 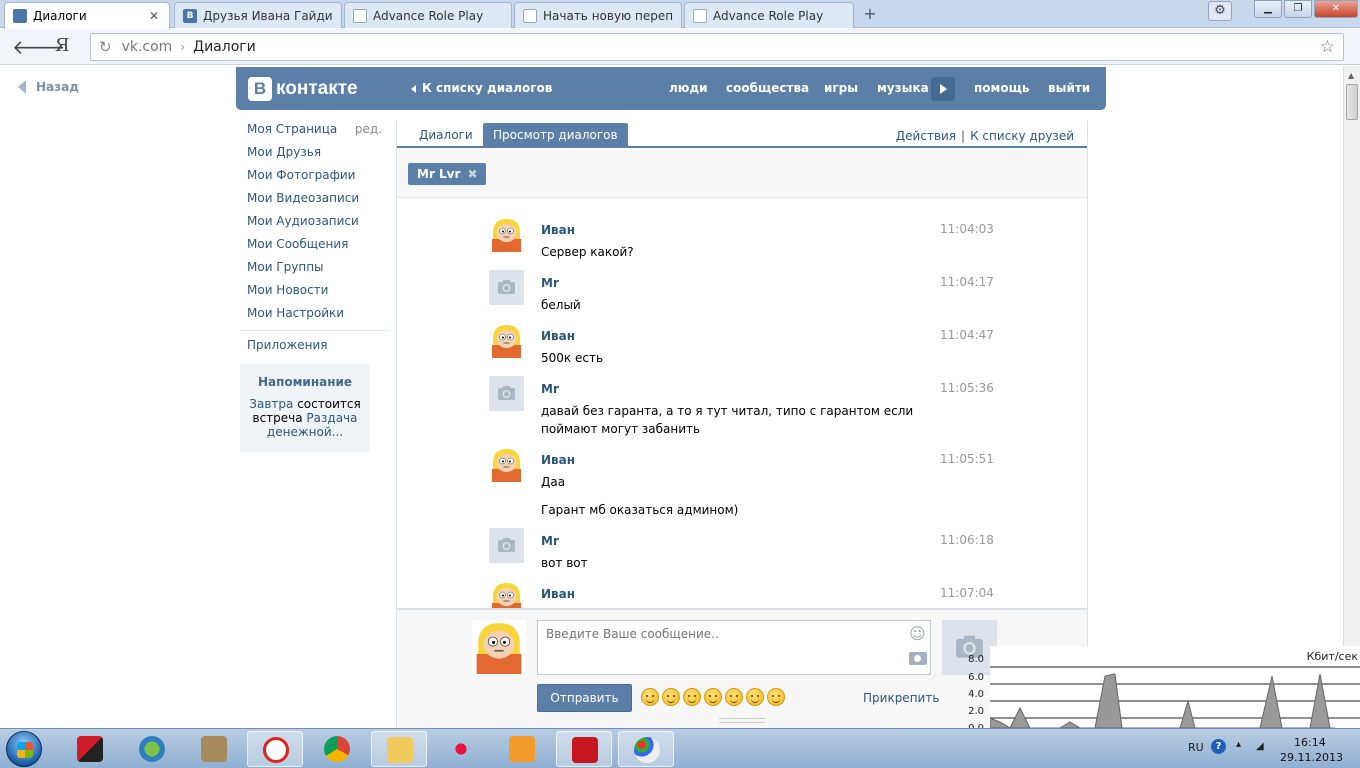 What do you see at coordinates (315, 132) in the screenshot?
I see `menu-my-page: Моя Страница ред.` at bounding box center [315, 132].